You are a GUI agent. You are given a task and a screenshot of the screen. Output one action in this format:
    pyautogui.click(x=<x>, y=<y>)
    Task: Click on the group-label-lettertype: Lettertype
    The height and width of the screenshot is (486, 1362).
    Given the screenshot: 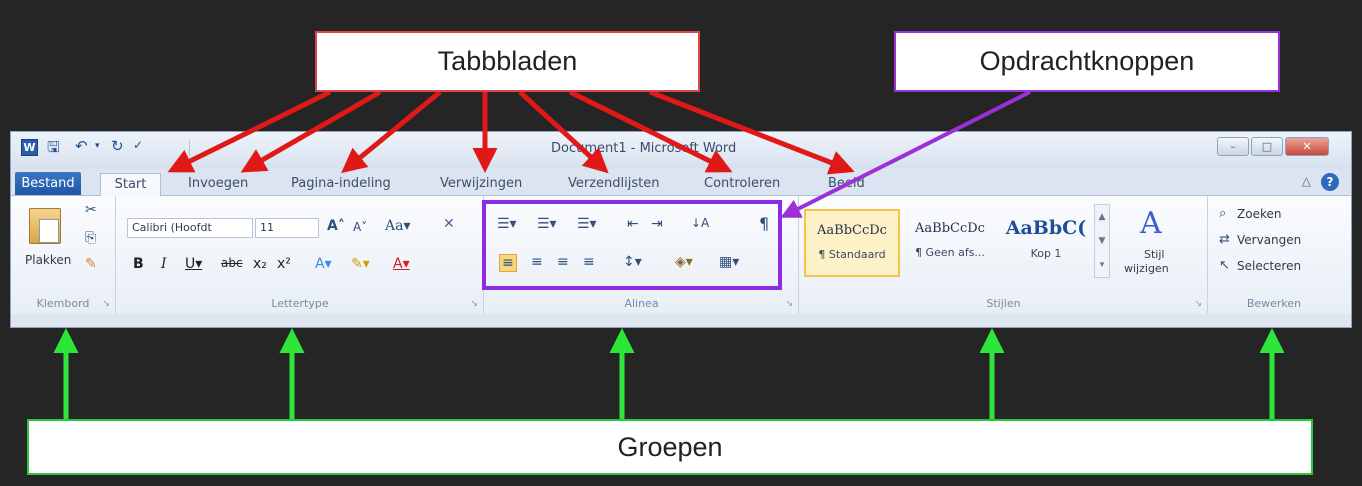 What is the action you would take?
    pyautogui.click(x=300, y=303)
    